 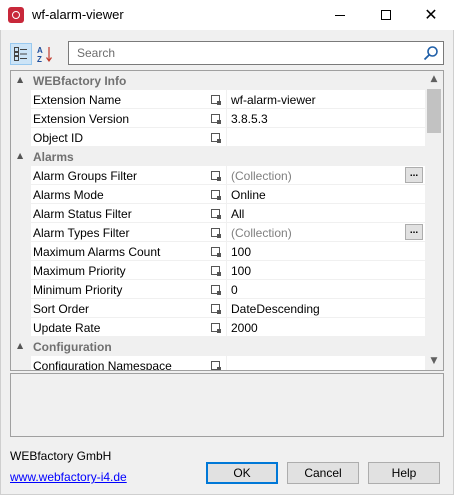 I want to click on property-name: Extension Version, so click(x=81, y=119).